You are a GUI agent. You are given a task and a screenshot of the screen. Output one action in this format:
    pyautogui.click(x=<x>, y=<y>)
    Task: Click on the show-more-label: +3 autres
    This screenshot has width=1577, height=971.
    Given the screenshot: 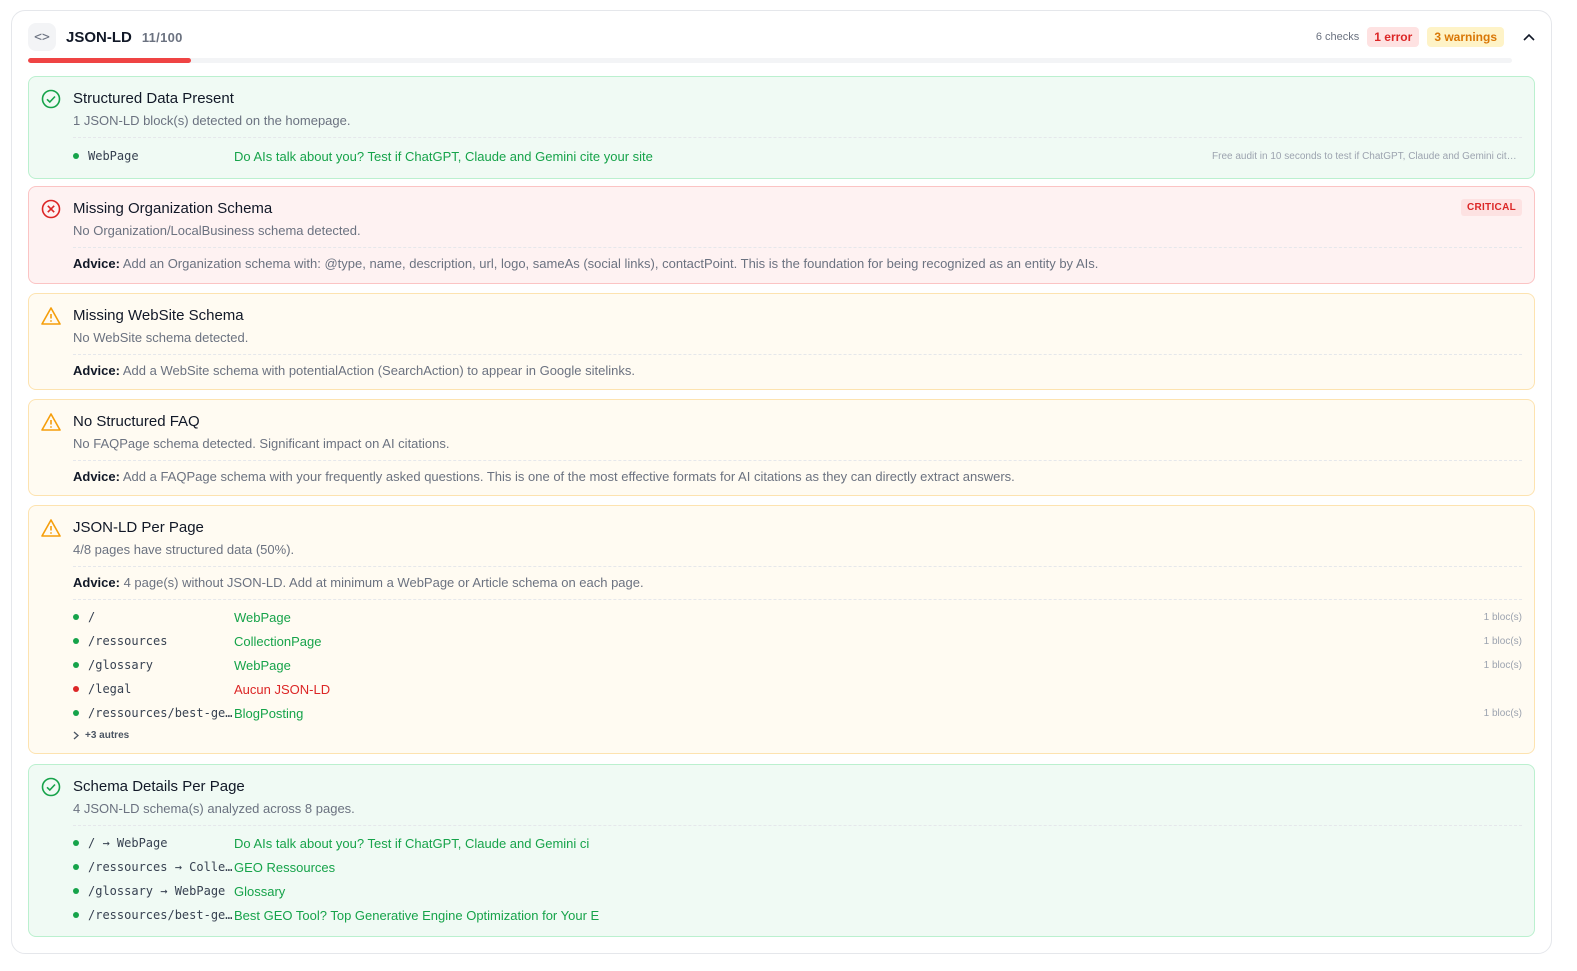 What is the action you would take?
    pyautogui.click(x=107, y=735)
    